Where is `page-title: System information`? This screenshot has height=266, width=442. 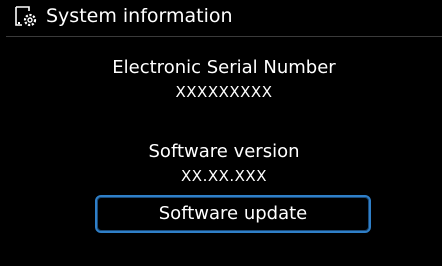
page-title: System information is located at coordinates (139, 16).